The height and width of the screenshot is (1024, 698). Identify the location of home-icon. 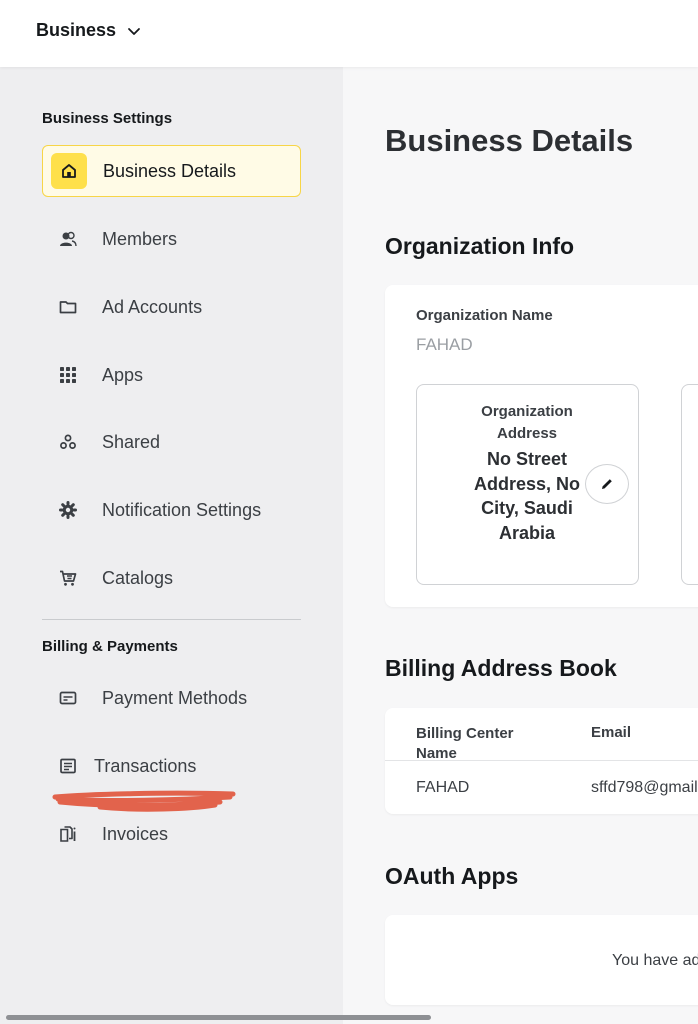
(69, 171).